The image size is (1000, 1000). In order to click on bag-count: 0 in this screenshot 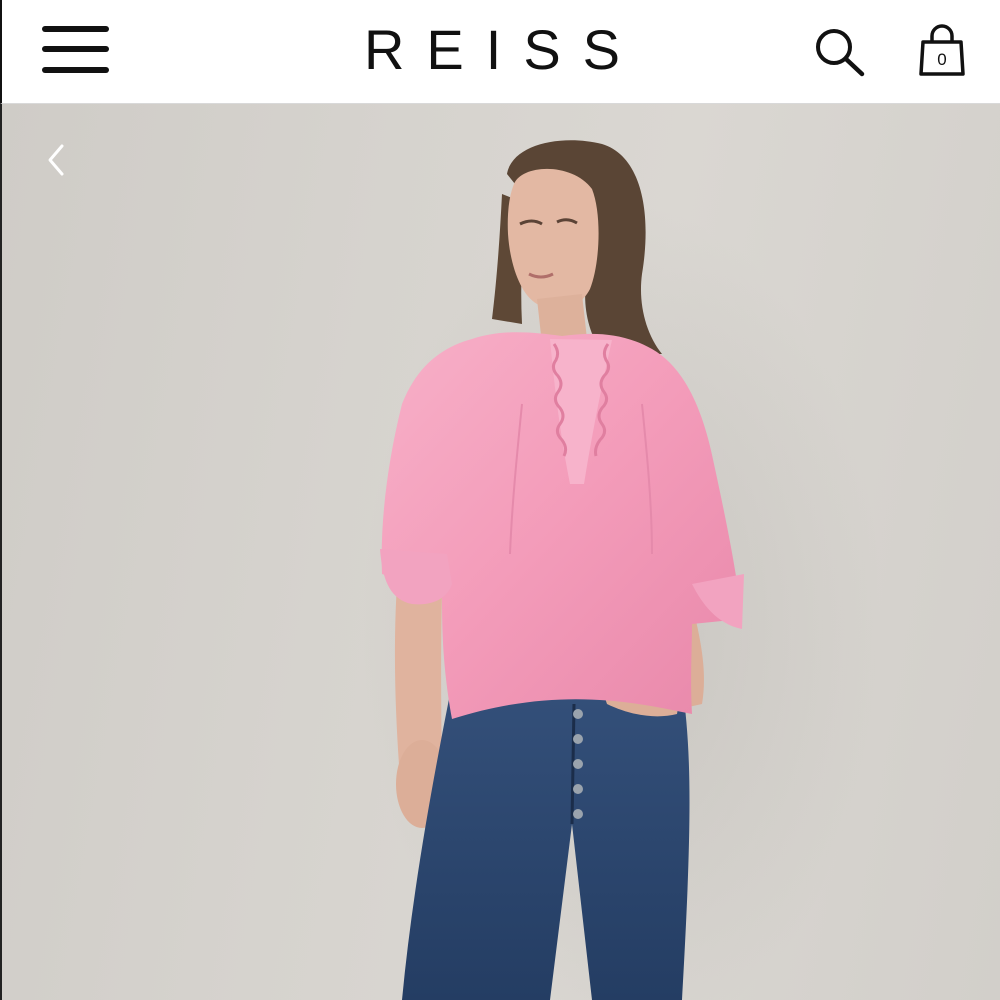, I will do `click(942, 59)`.